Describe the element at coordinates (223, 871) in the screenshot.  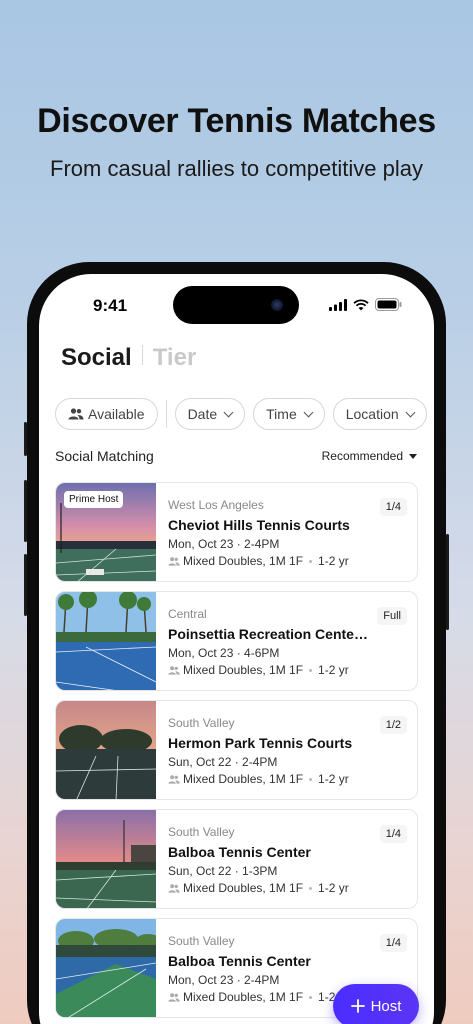
I see `card-datetime: Sun, Oct 22 · 1-3PM` at that location.